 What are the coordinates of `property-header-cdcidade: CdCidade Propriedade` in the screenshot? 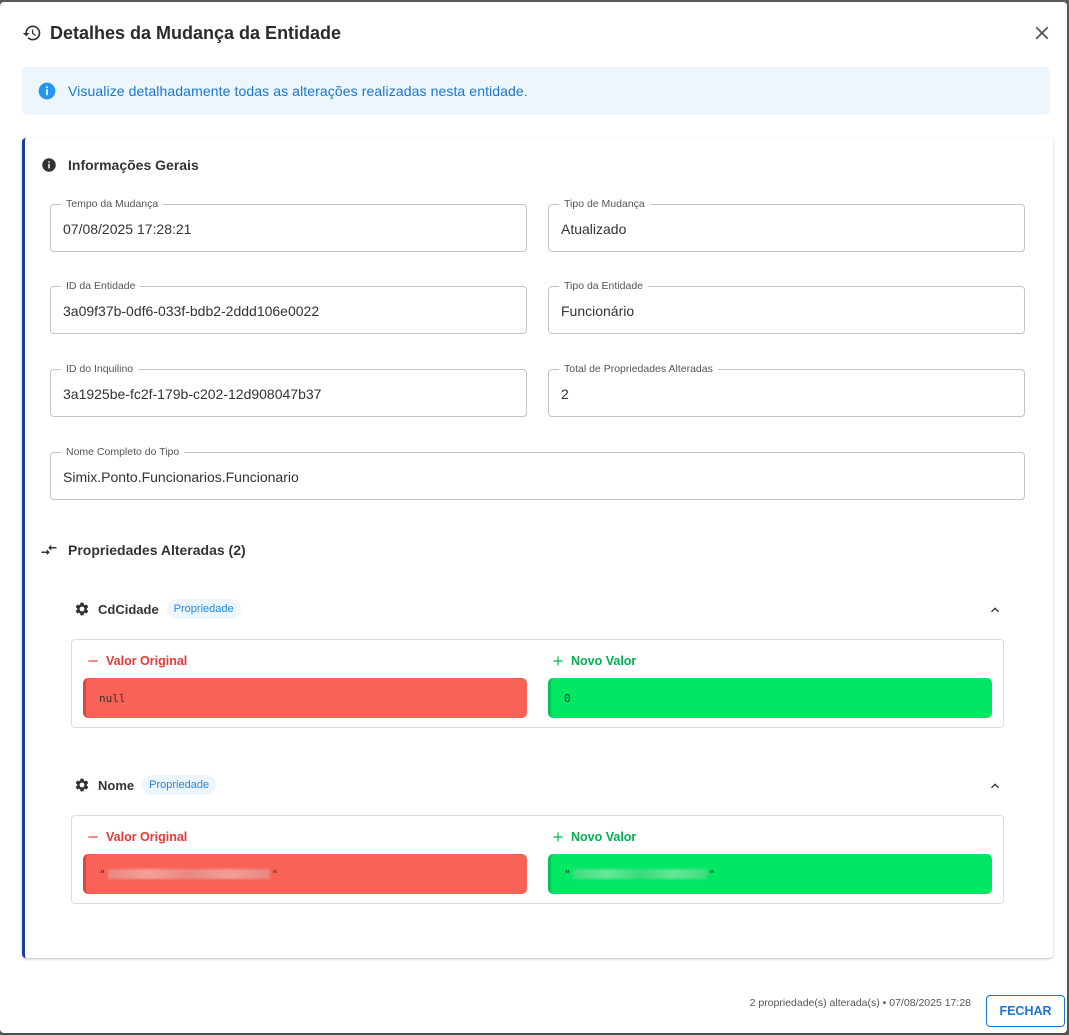 It's located at (157, 609).